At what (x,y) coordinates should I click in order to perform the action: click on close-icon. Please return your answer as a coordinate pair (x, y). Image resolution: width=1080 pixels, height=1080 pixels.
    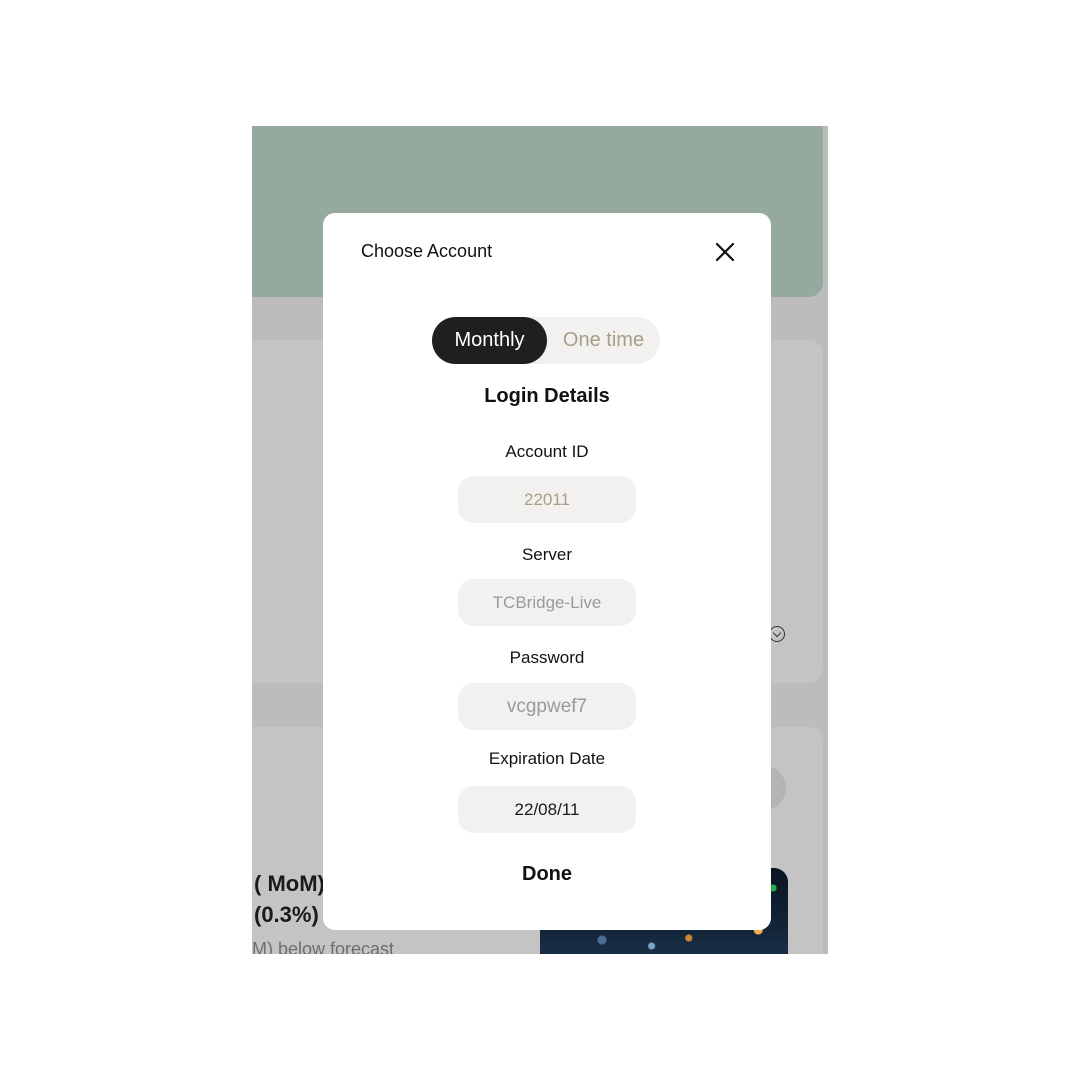
    Looking at the image, I should click on (725, 252).